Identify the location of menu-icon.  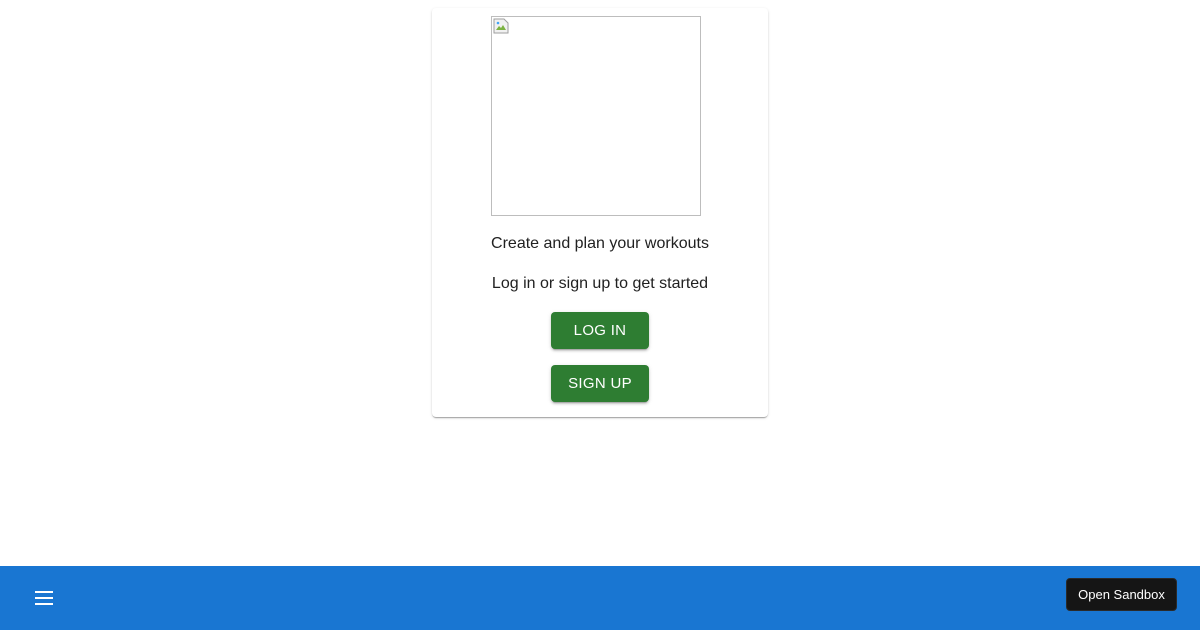
(44, 598).